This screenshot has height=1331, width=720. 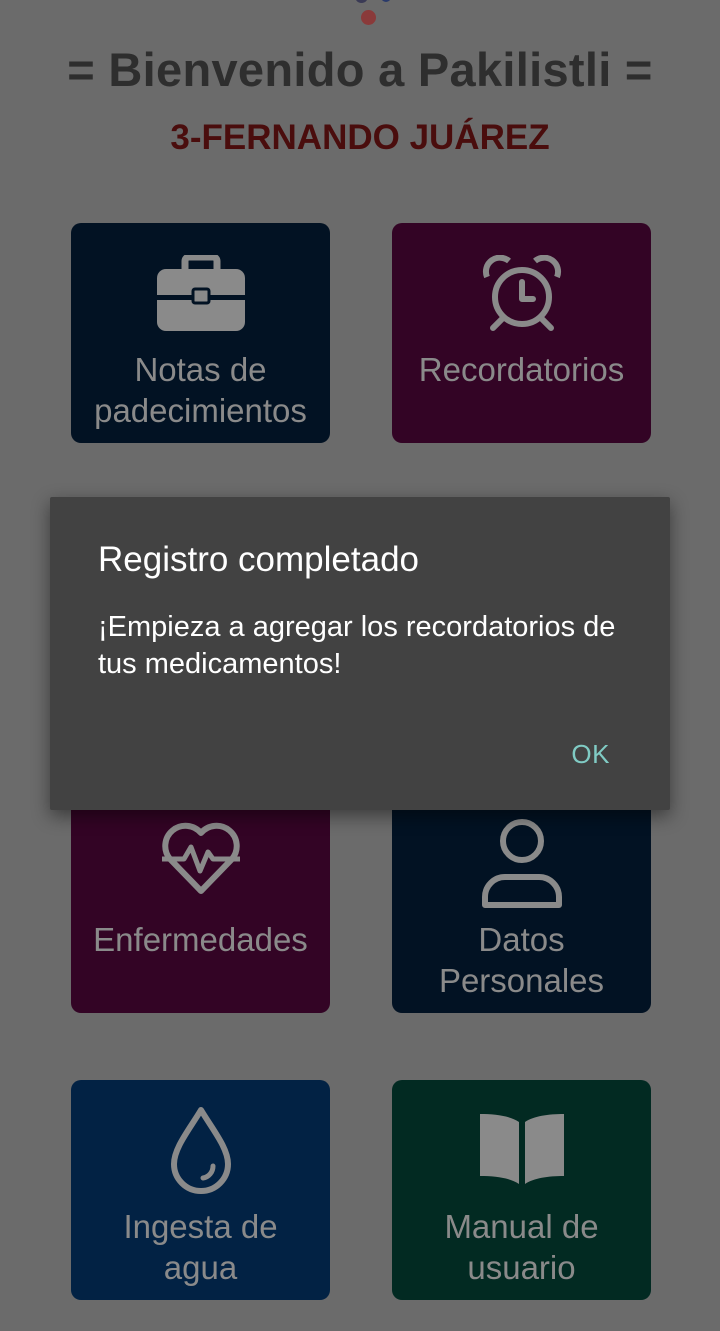 I want to click on tile-ingesta-agua: Ingesta de agua, so click(x=200, y=1190).